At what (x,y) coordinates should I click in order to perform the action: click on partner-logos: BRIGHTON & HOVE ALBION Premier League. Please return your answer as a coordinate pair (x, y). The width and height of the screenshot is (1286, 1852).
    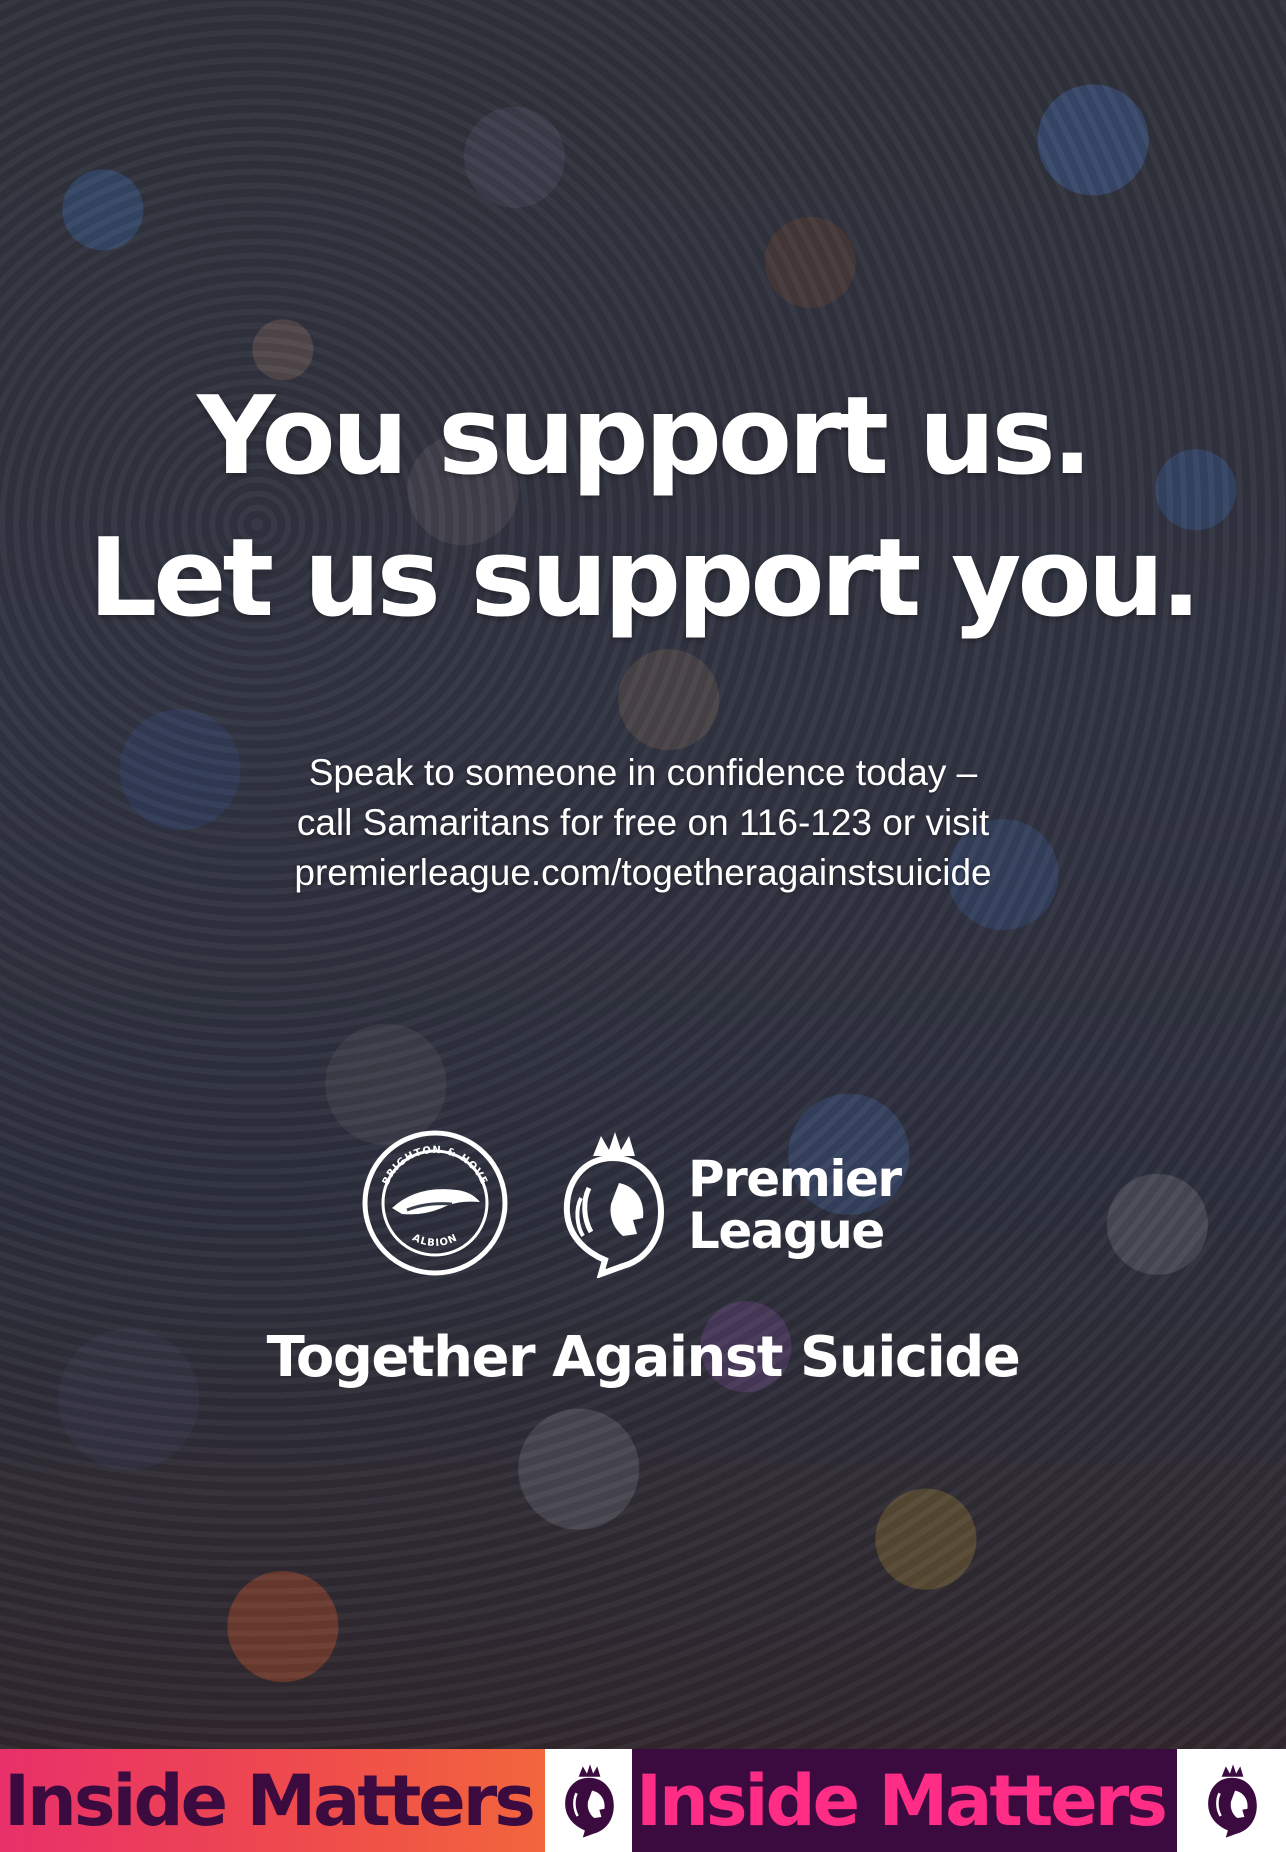
    Looking at the image, I should click on (643, 1208).